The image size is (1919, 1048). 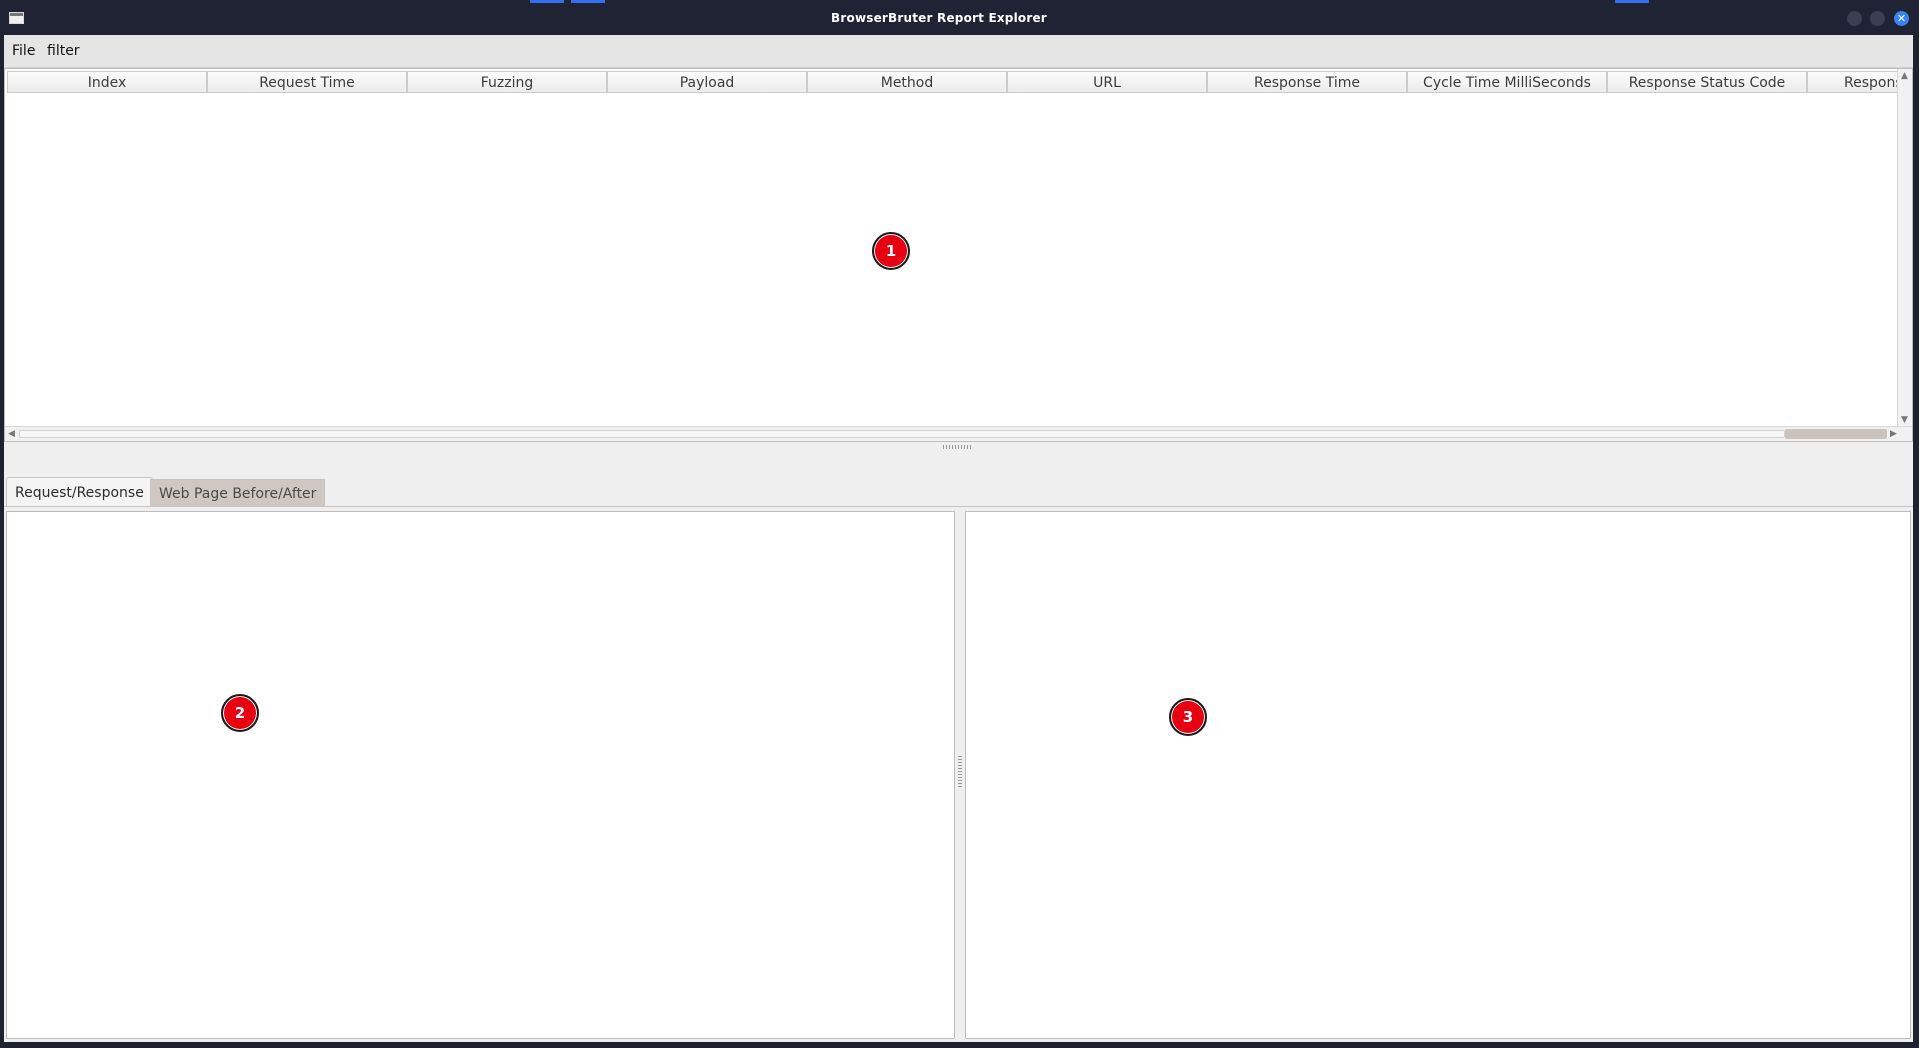 I want to click on marker-3: 3, so click(x=1188, y=717).